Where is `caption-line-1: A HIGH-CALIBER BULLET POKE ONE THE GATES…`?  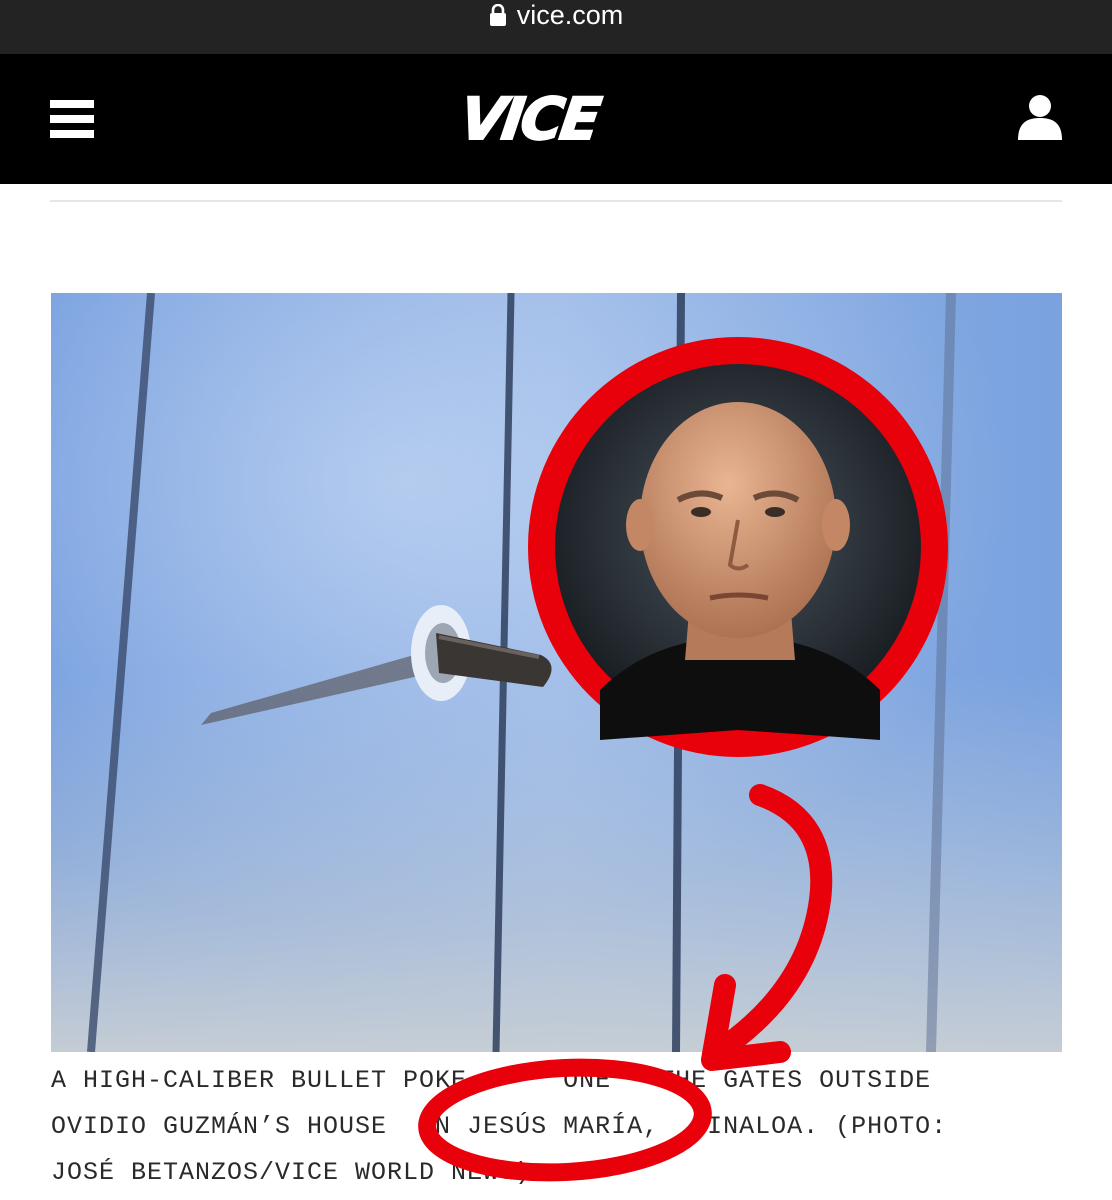
caption-line-1: A HIGH-CALIBER BULLET POKE ONE THE GATES… is located at coordinates (491, 1080).